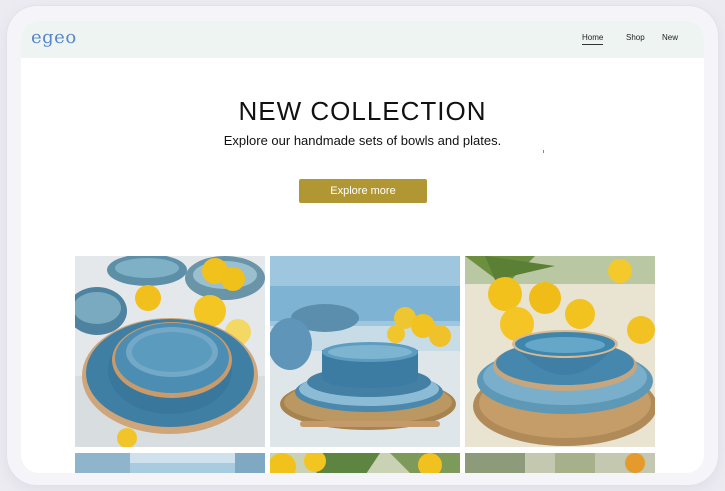 The image size is (725, 491). What do you see at coordinates (635, 37) in the screenshot?
I see `nav-shop-link: Shop` at bounding box center [635, 37].